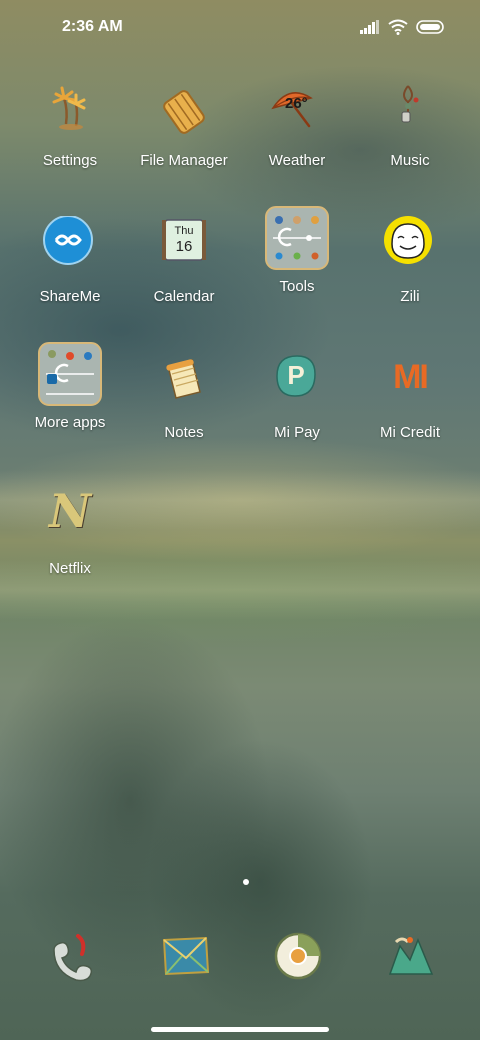 Image resolution: width=480 pixels, height=1040 pixels. Describe the element at coordinates (240, 28) in the screenshot. I see `status-bar: 2:36 AM` at that location.